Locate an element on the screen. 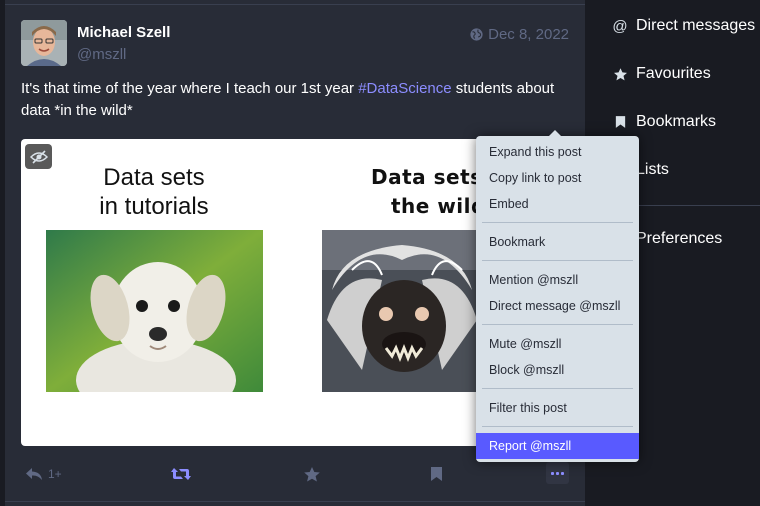 The image size is (760, 506). favourite-button is located at coordinates (312, 474).